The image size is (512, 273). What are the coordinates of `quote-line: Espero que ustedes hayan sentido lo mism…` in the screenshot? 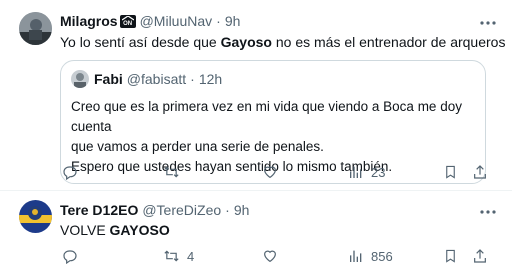 It's located at (232, 166).